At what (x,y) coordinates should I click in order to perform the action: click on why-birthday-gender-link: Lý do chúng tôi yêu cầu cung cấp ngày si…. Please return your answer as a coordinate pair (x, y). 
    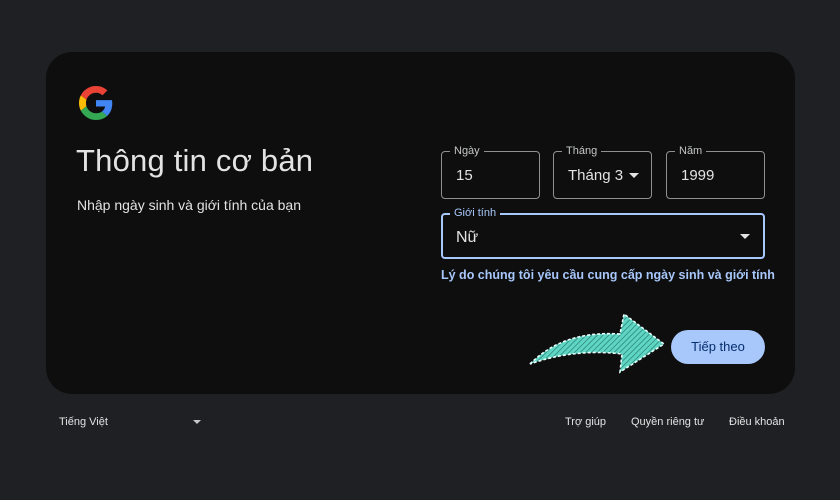
    Looking at the image, I should click on (608, 275).